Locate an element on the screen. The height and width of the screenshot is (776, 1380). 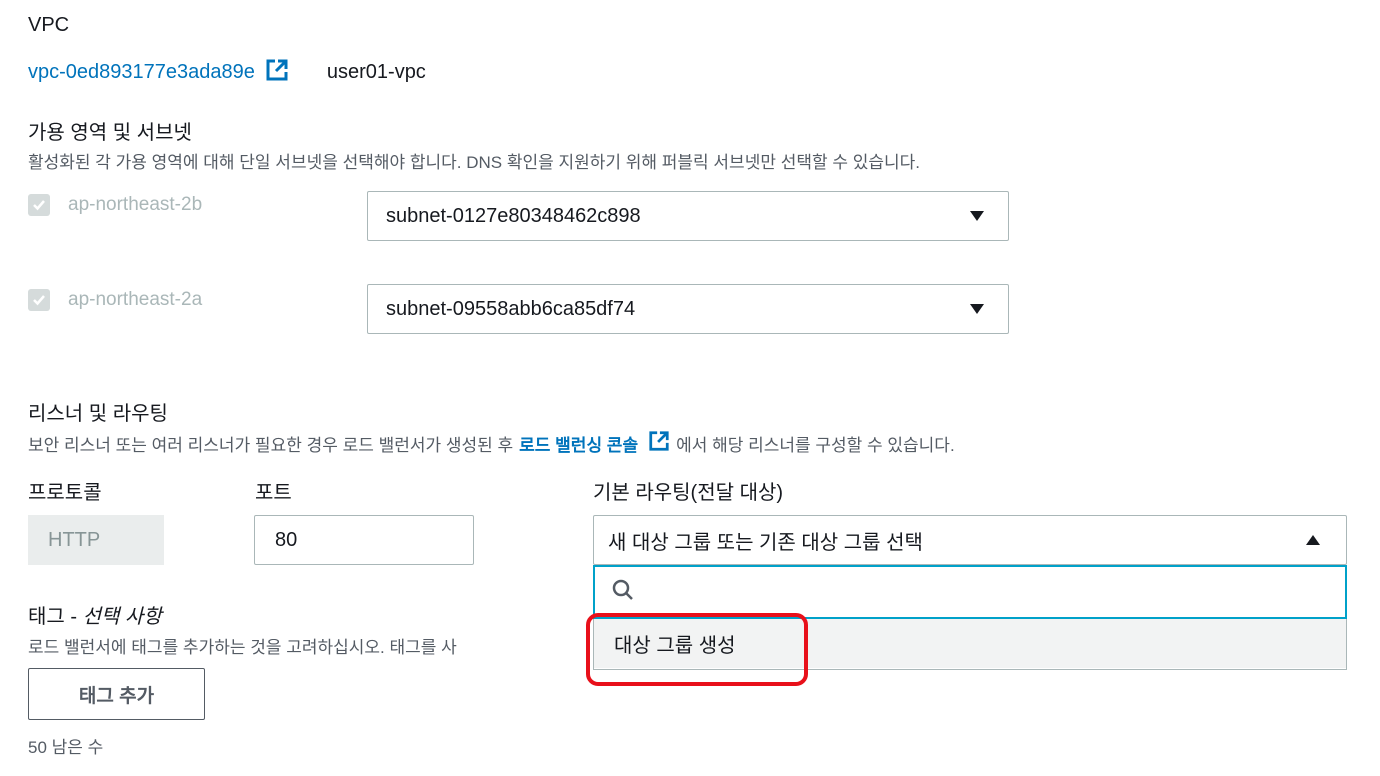
az-checkbox-row-1: ap-northeast-2b is located at coordinates (115, 205).